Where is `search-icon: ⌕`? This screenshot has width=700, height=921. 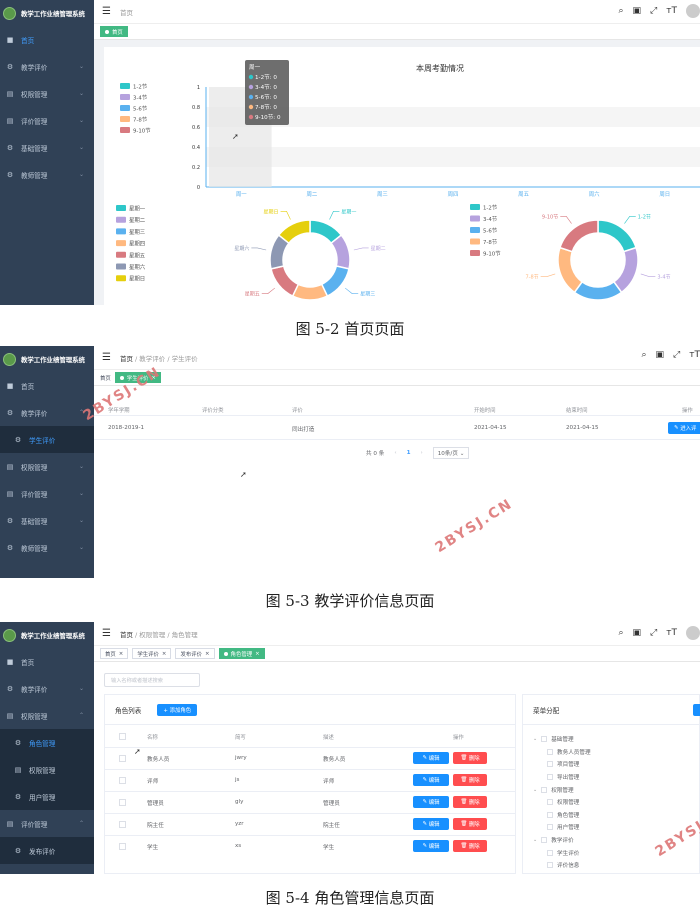
search-icon: ⌕ is located at coordinates (620, 11).